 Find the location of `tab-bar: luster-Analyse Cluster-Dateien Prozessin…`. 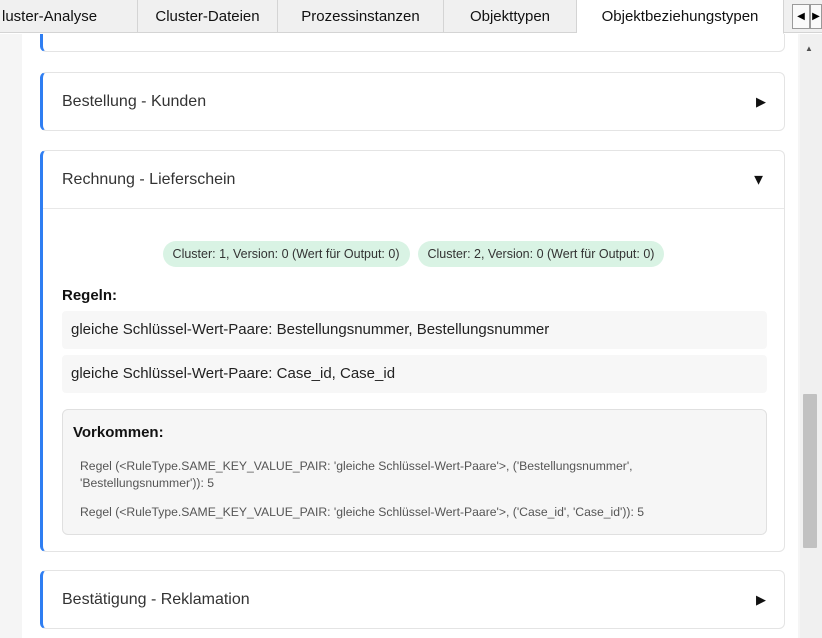

tab-bar: luster-Analyse Cluster-Dateien Prozessin… is located at coordinates (411, 17).